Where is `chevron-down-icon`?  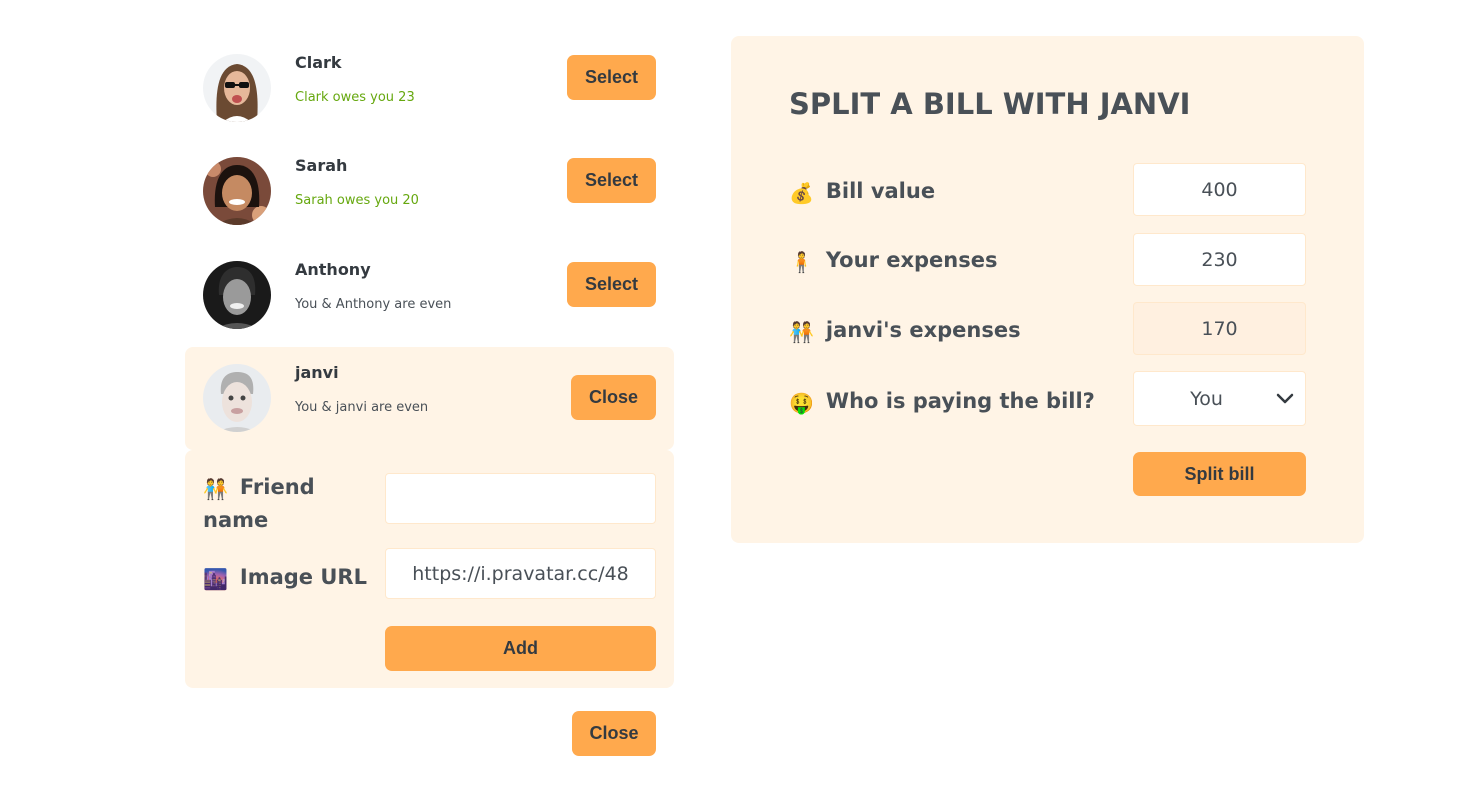
chevron-down-icon is located at coordinates (1285, 398).